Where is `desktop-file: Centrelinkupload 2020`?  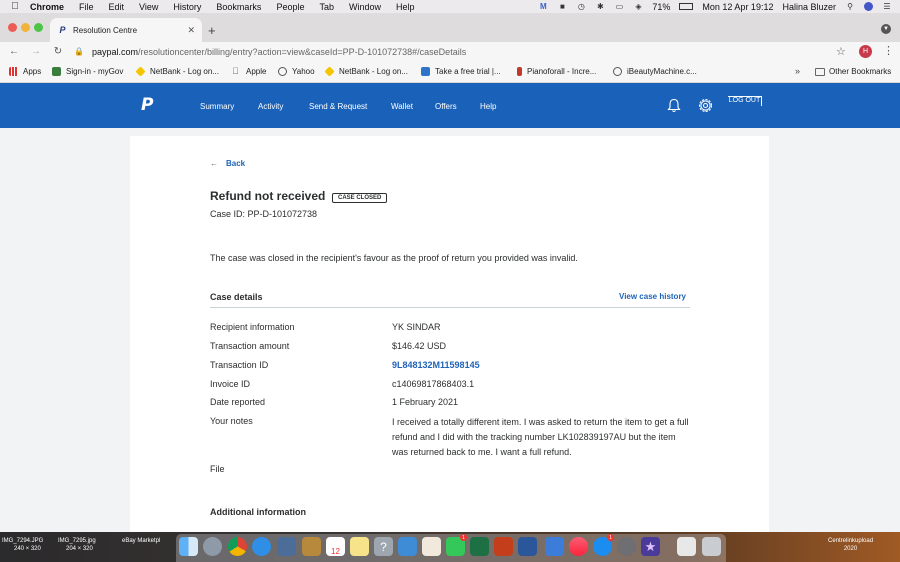
desktop-file: Centrelinkupload 2020 is located at coordinates (850, 545).